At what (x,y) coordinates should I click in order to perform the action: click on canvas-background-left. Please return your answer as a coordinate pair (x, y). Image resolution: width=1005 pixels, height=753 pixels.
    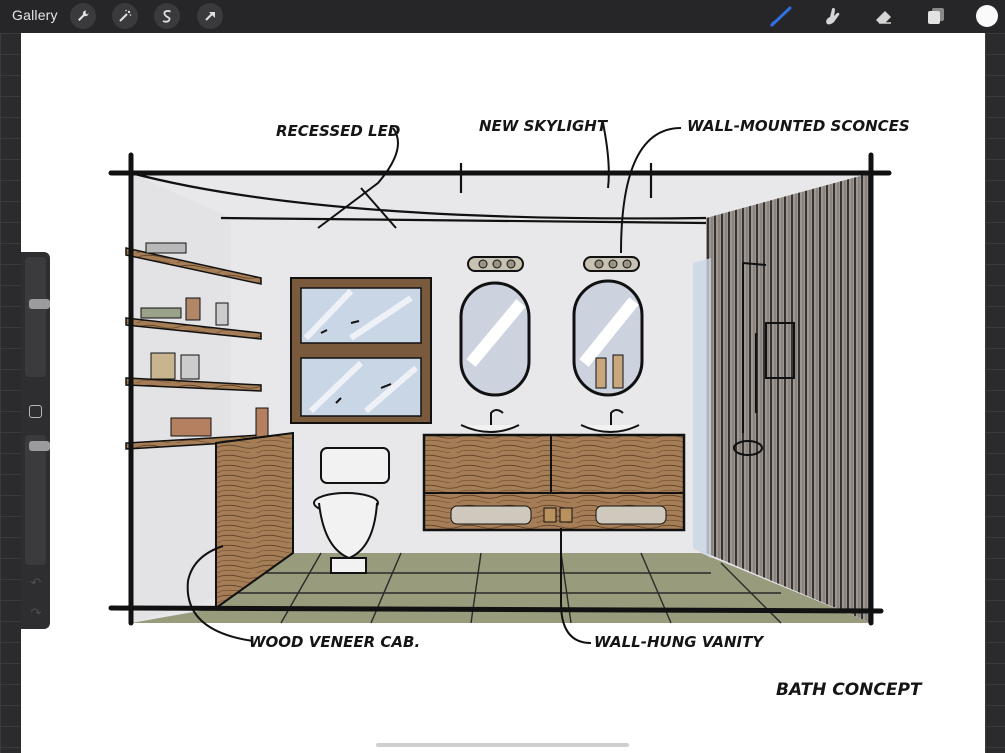
    Looking at the image, I should click on (10, 393).